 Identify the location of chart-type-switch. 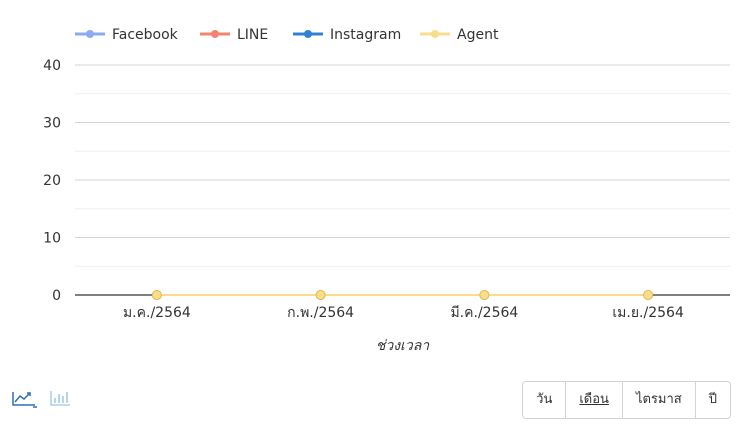
(42, 398).